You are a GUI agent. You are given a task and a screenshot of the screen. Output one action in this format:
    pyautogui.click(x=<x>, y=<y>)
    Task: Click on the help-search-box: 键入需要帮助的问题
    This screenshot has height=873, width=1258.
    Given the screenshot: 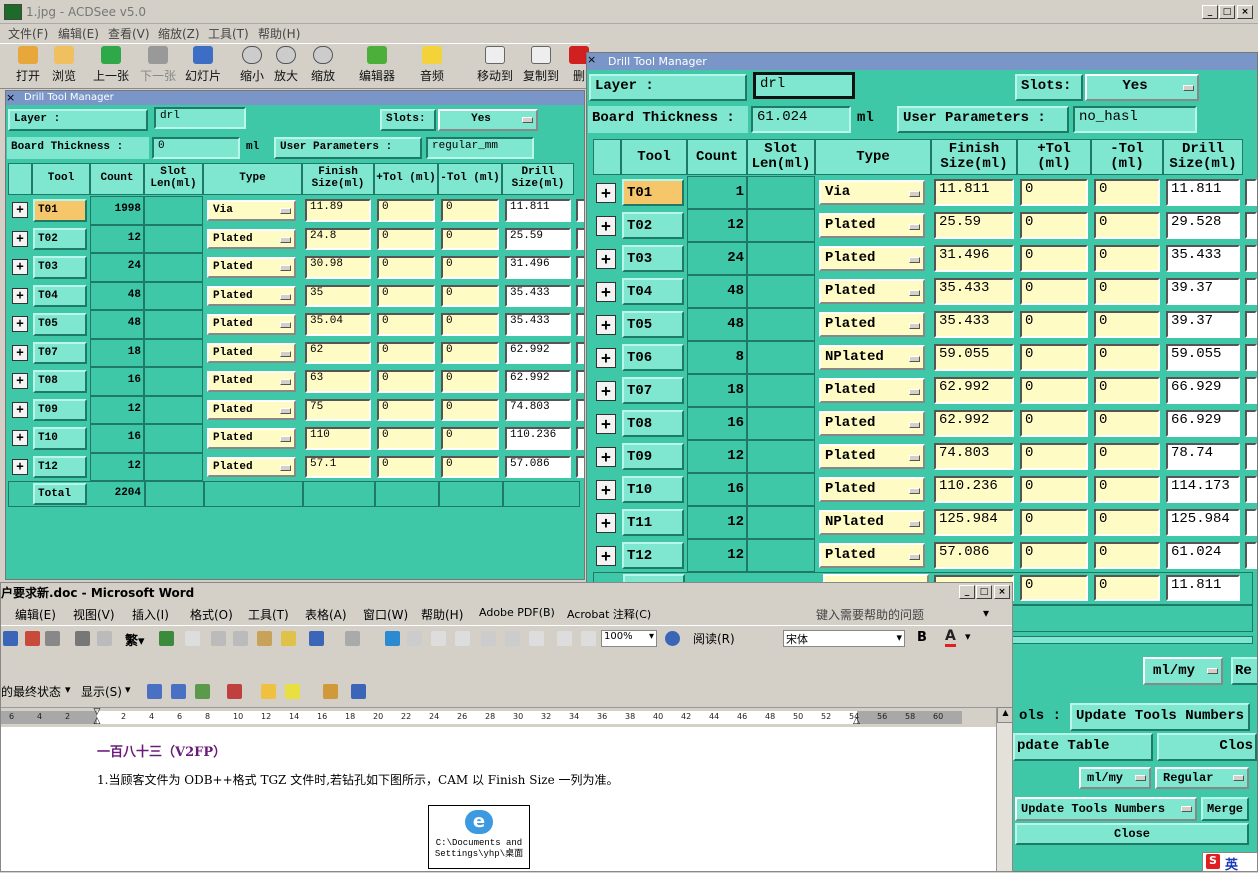 What is the action you would take?
    pyautogui.click(x=870, y=614)
    